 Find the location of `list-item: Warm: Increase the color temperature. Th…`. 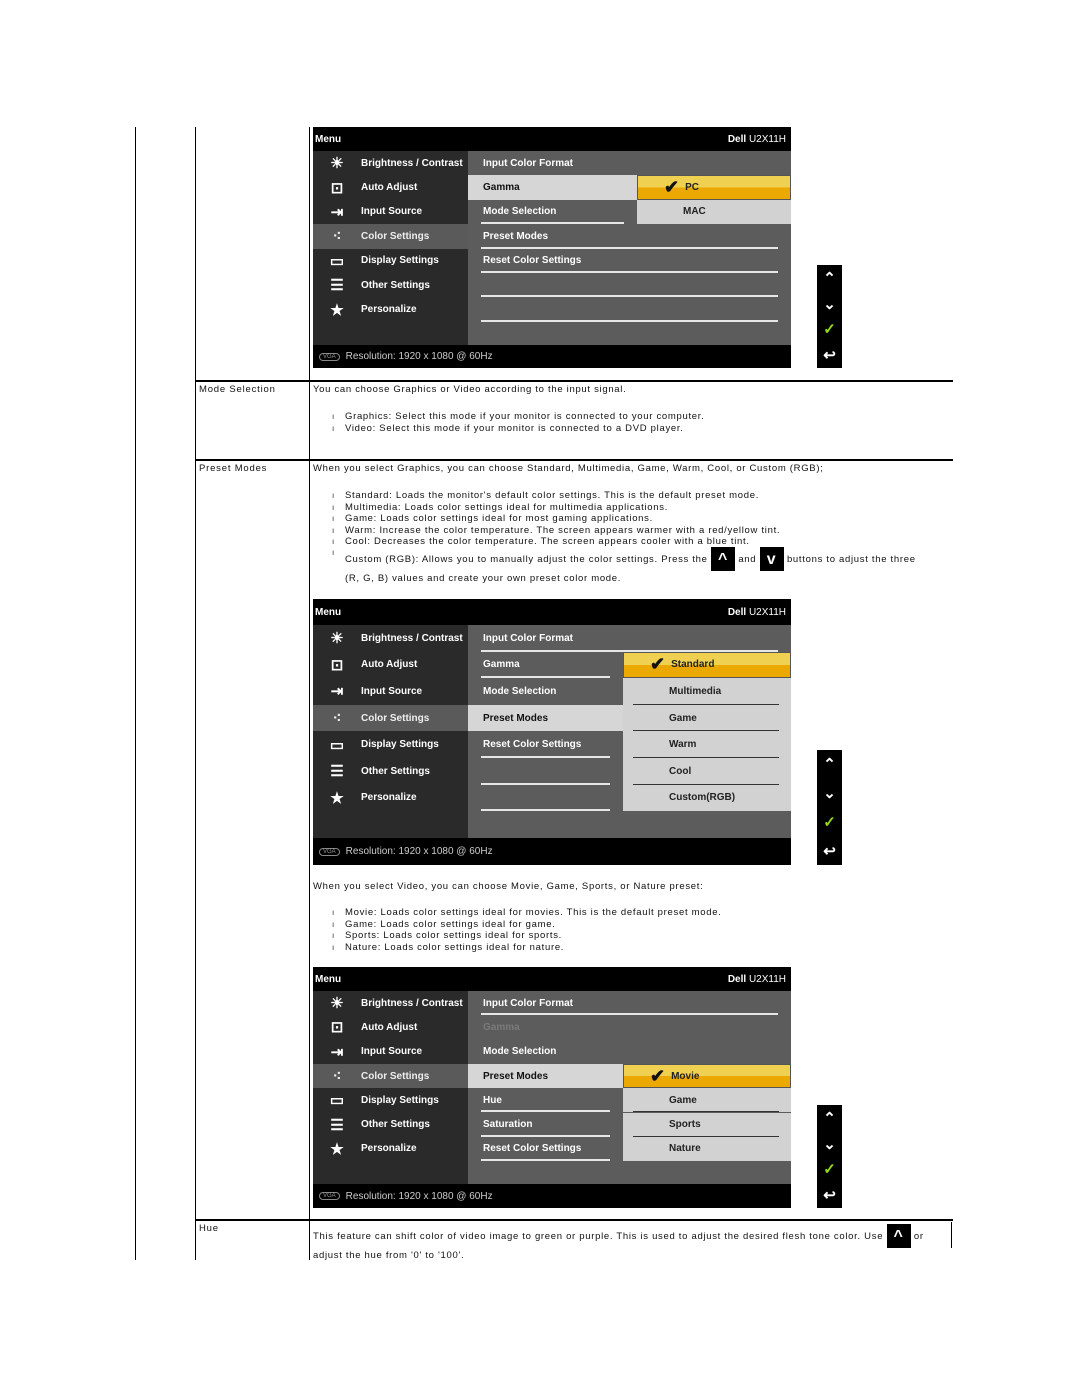

list-item: Warm: Increase the color temperature. Th… is located at coordinates (556, 531).